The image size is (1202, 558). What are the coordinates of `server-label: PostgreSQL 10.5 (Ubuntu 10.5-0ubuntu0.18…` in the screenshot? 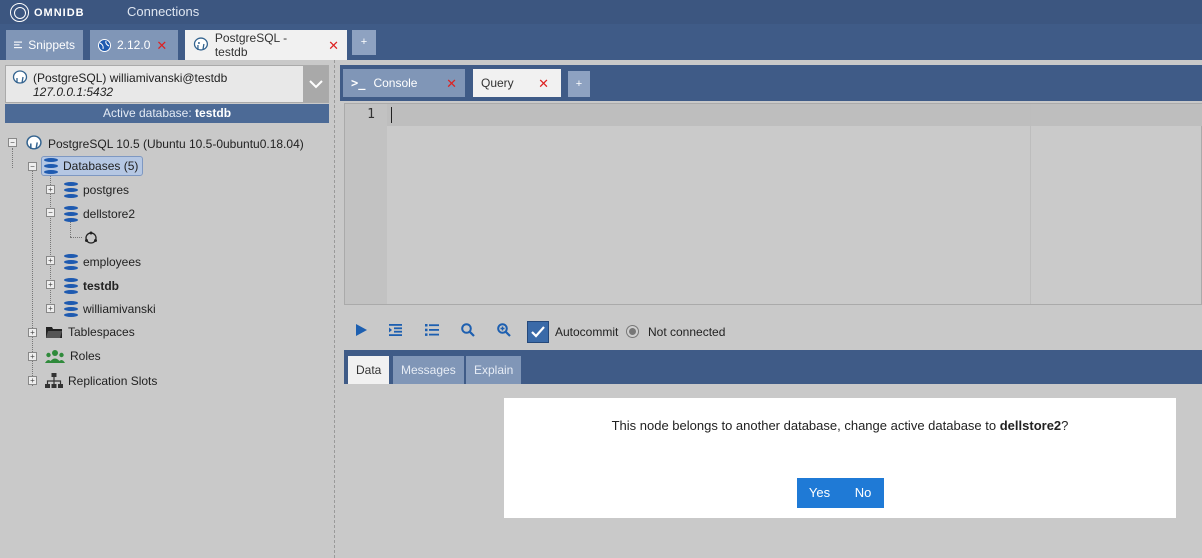 It's located at (176, 143).